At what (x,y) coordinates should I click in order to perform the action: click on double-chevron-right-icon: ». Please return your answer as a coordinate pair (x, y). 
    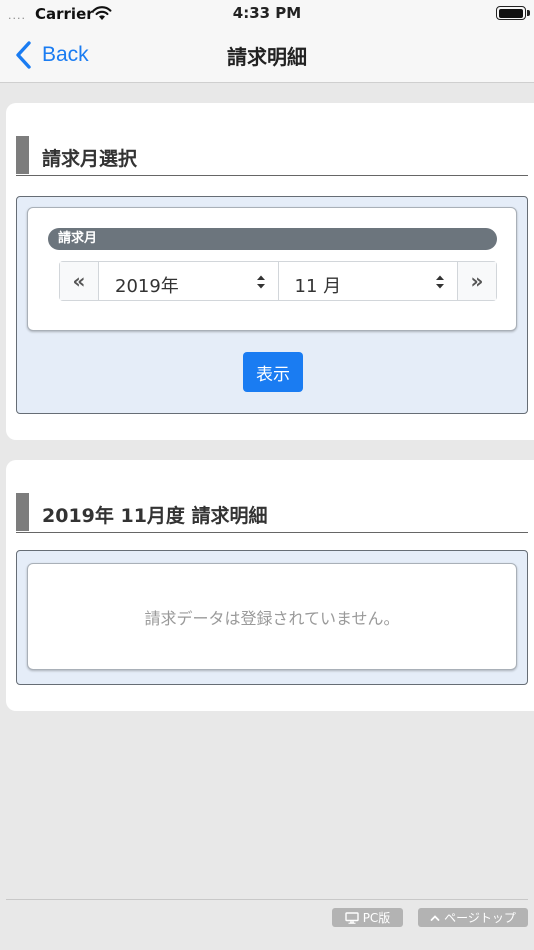
    Looking at the image, I should click on (477, 281).